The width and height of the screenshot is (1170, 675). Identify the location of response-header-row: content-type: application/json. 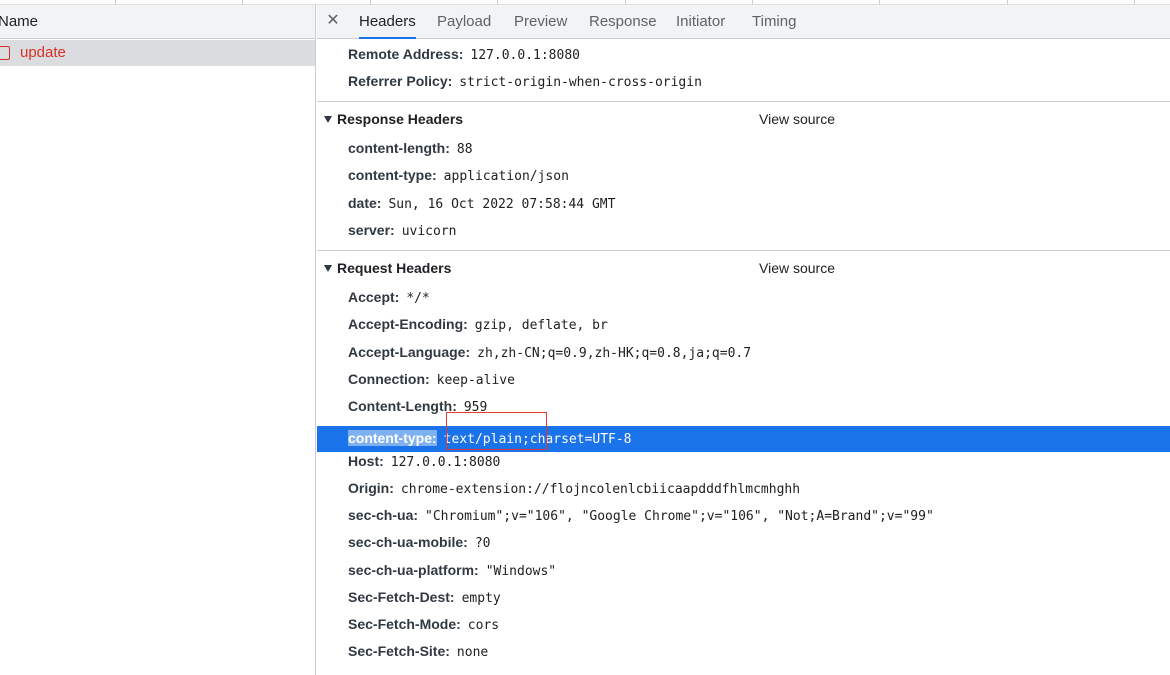
(458, 175).